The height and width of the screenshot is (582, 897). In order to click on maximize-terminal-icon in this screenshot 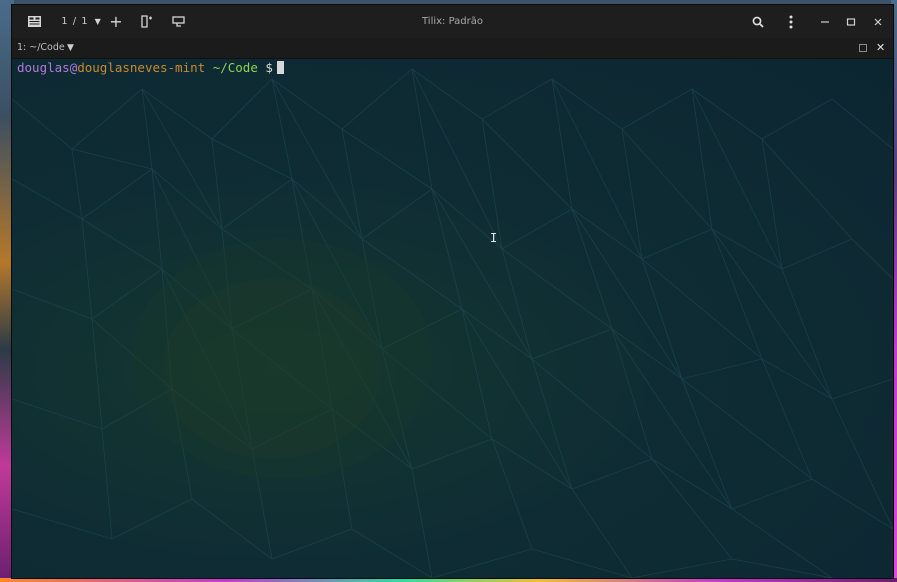, I will do `click(863, 48)`.